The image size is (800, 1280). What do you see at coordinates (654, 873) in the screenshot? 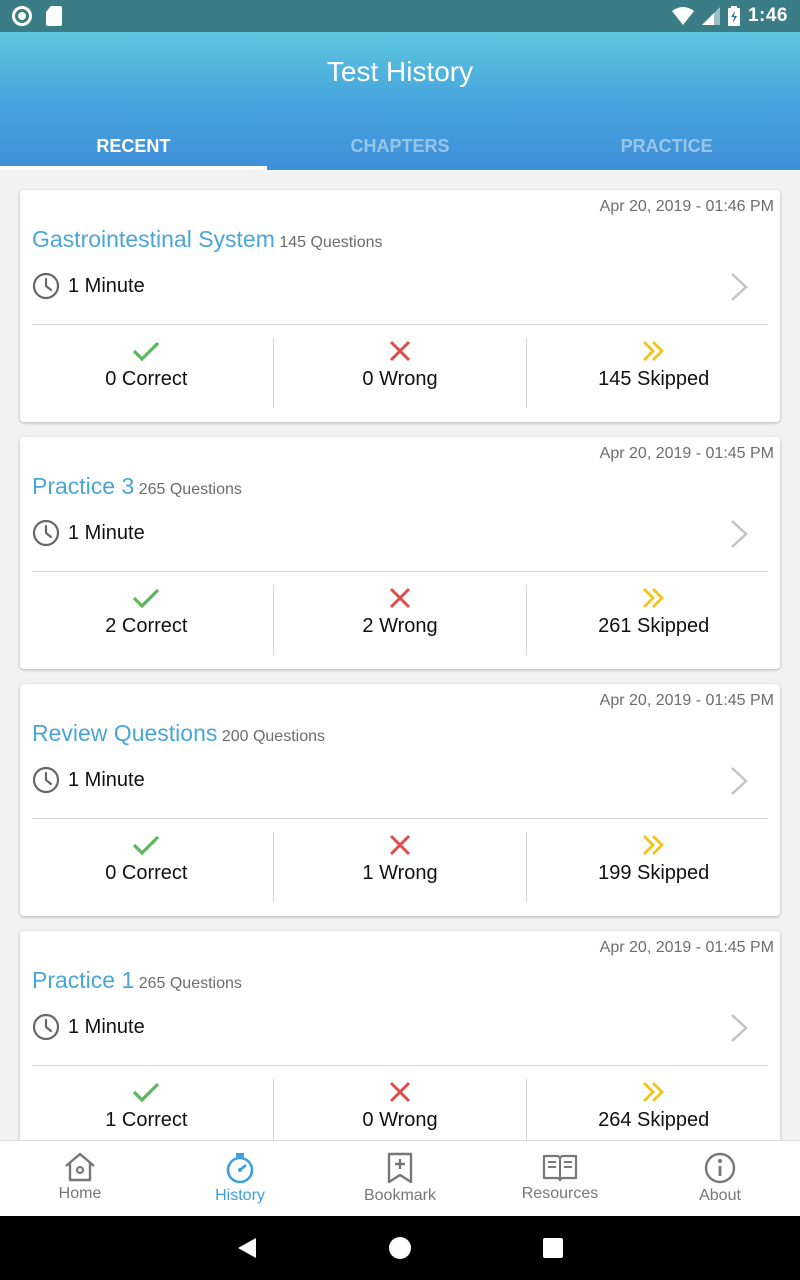
I see `skipped-count: 199 Skipped` at bounding box center [654, 873].